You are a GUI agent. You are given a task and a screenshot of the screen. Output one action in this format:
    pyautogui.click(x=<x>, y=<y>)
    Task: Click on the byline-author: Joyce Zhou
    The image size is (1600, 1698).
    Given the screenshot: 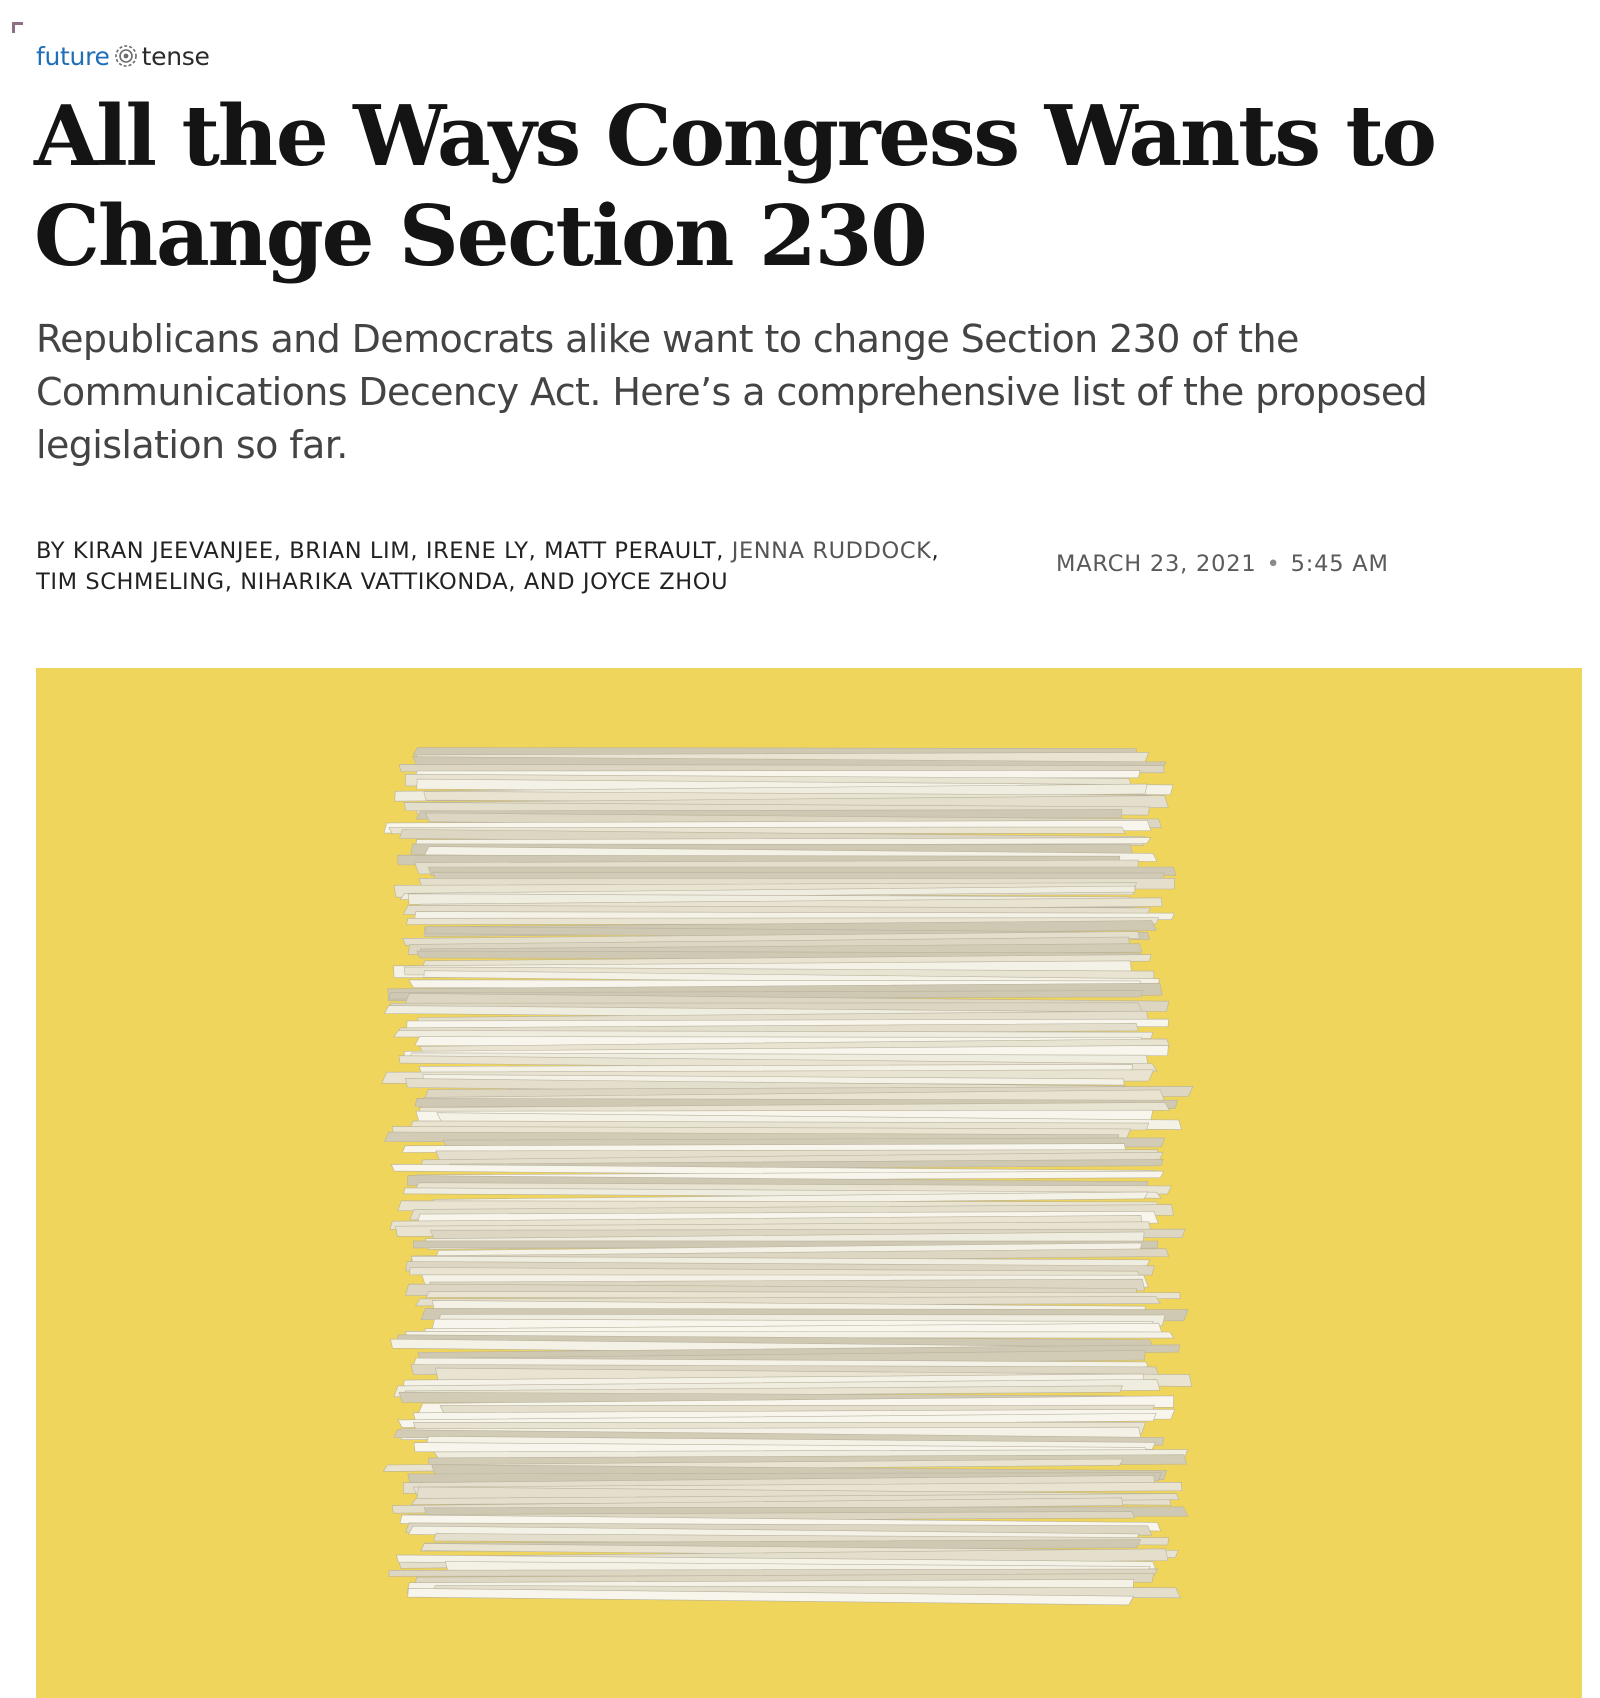 What is the action you would take?
    pyautogui.click(x=655, y=582)
    